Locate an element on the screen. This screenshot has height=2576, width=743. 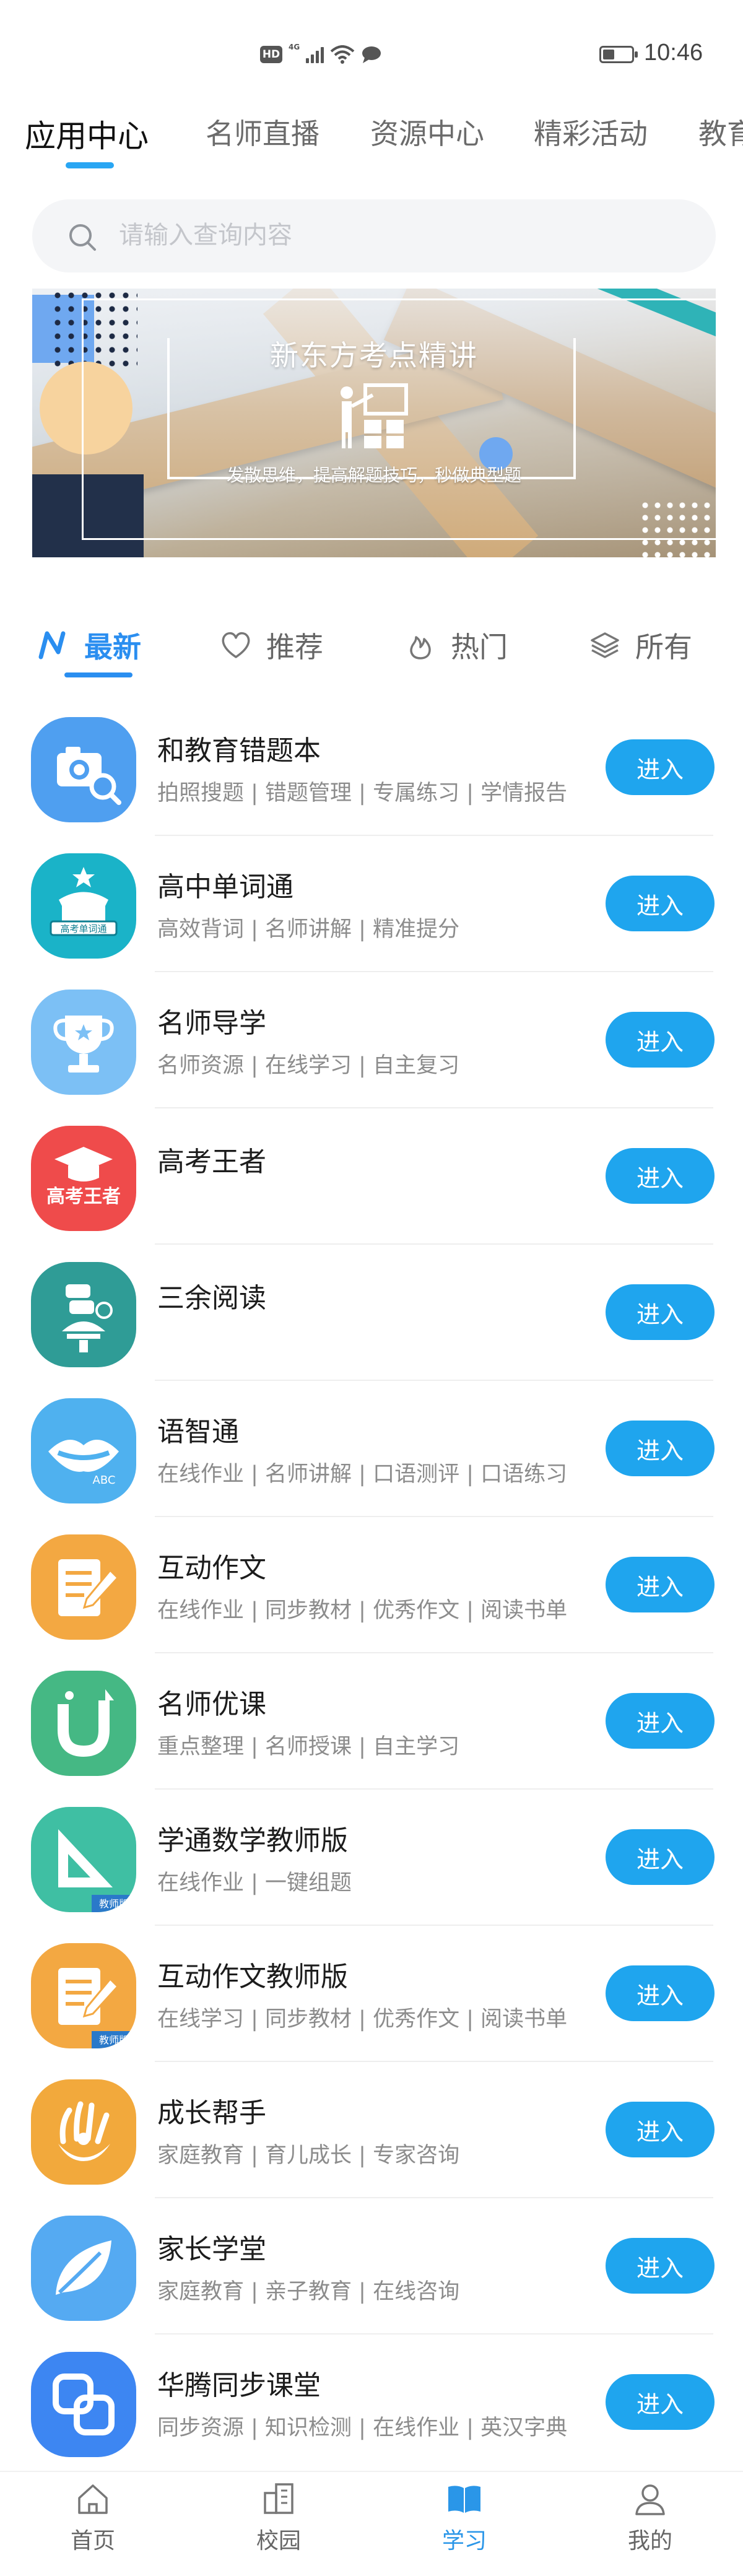
camera-search-icon is located at coordinates (83, 769).